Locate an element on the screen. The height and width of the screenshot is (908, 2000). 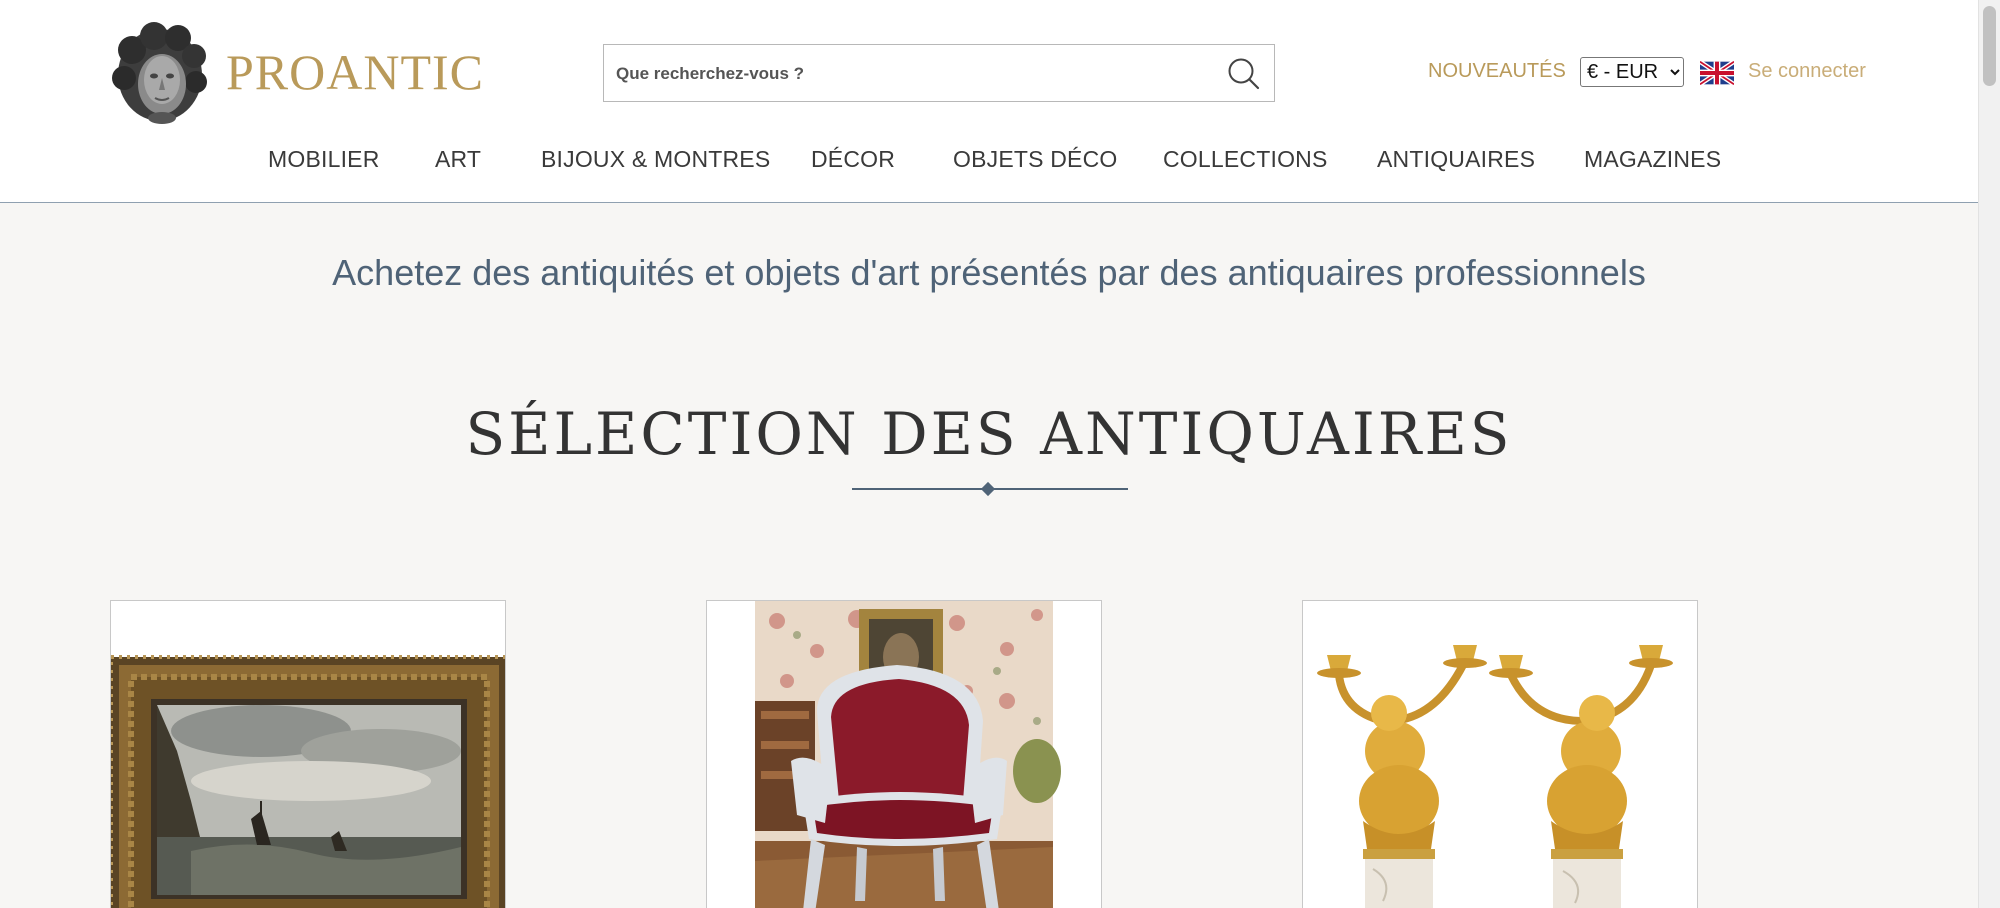
search-icon is located at coordinates (1243, 74).